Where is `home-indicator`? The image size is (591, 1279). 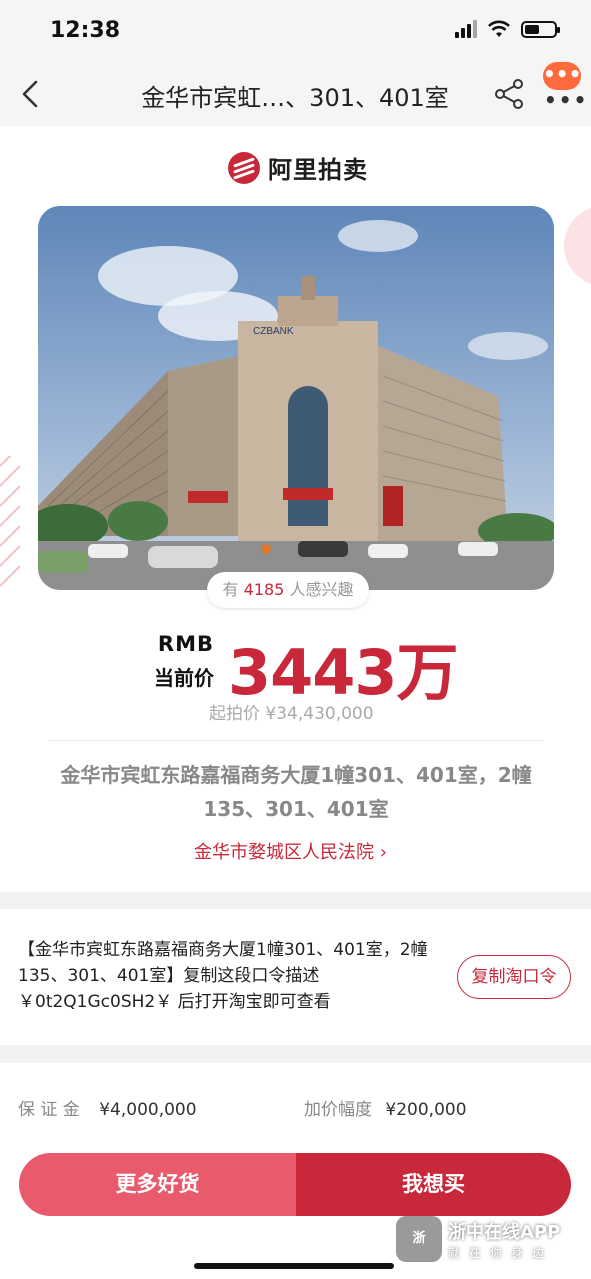
home-indicator is located at coordinates (294, 1266).